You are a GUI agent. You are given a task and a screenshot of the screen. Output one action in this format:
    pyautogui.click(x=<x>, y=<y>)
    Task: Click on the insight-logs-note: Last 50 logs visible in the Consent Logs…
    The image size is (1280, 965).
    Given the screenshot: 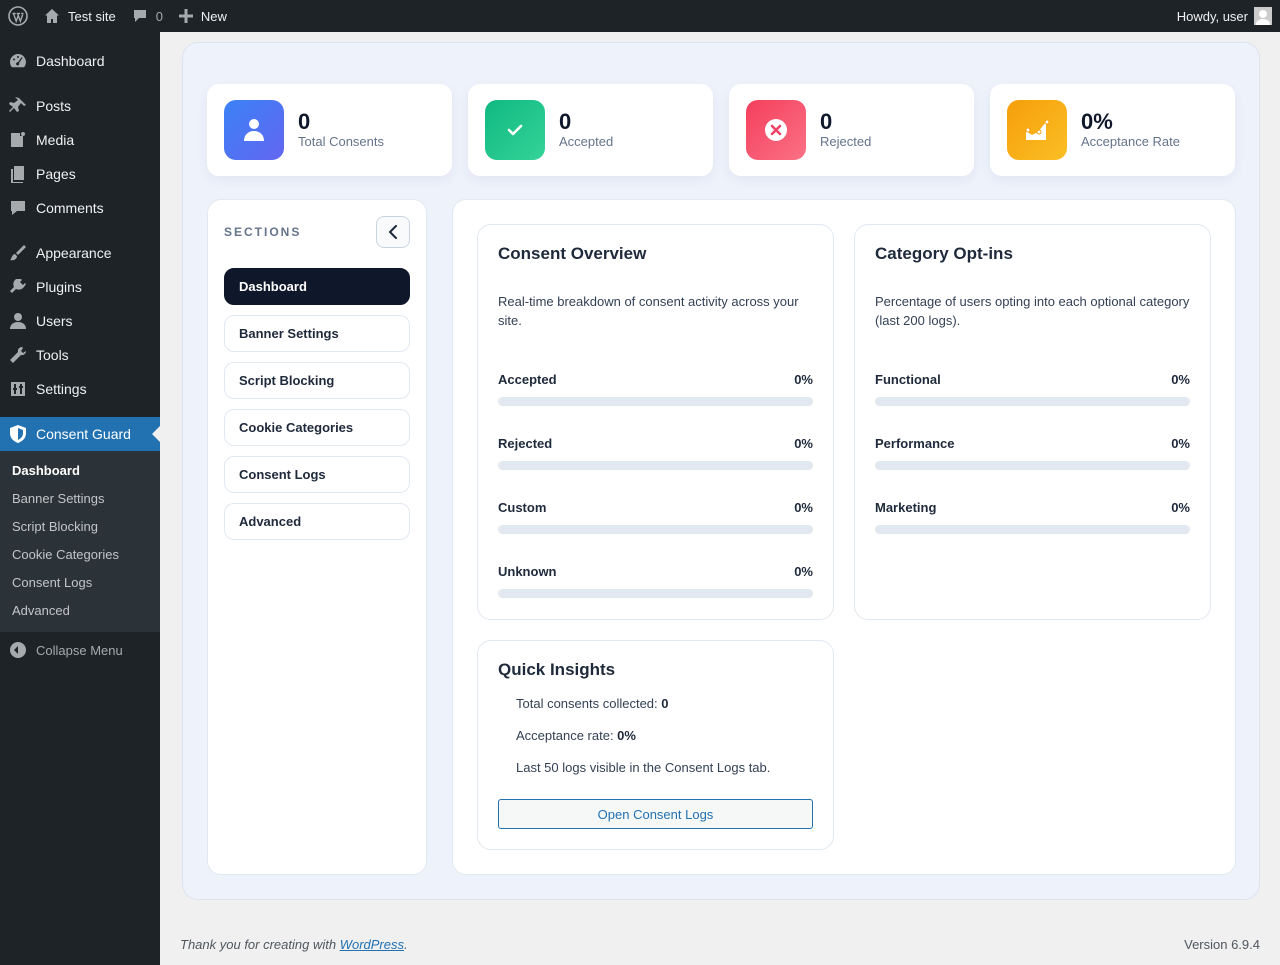 What is the action you would take?
    pyautogui.click(x=643, y=767)
    